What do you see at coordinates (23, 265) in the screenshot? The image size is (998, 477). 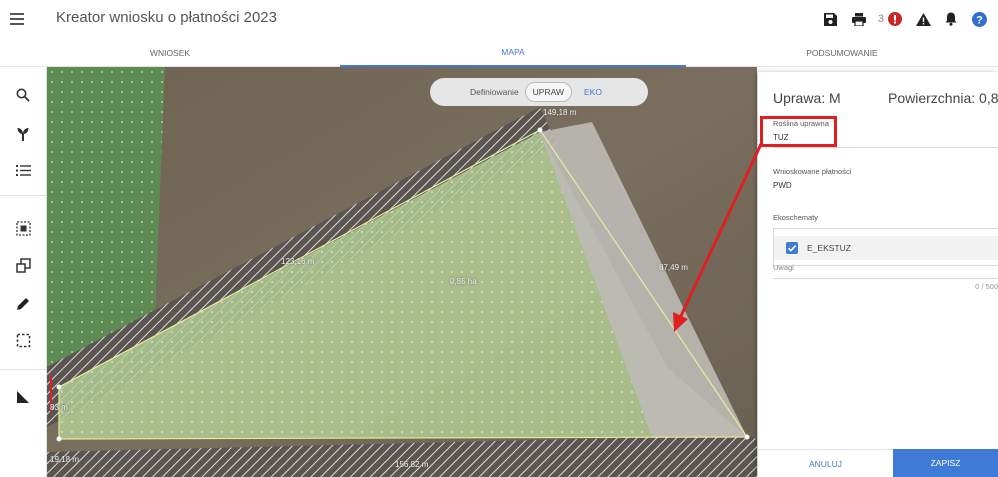 I see `copy-shape-icon` at bounding box center [23, 265].